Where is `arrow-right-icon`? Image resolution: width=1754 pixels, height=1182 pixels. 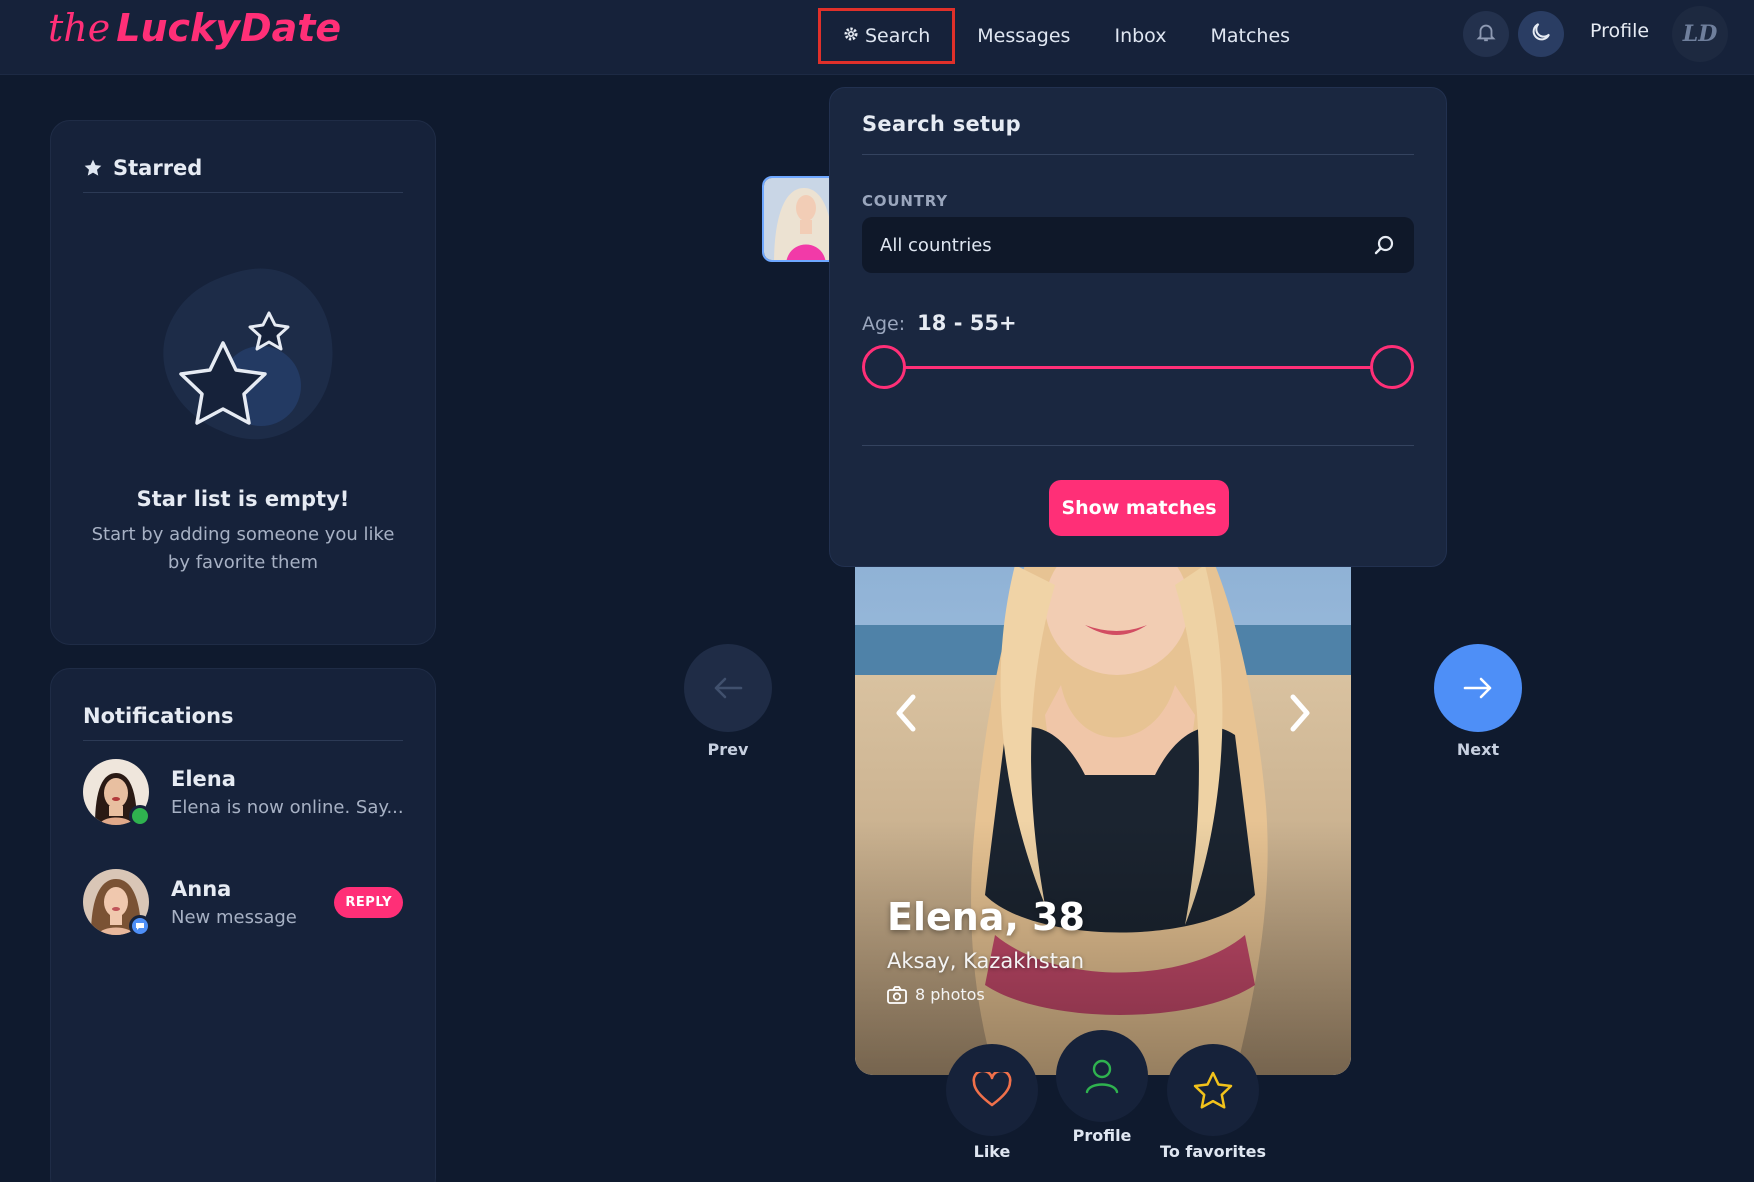 arrow-right-icon is located at coordinates (1477, 688).